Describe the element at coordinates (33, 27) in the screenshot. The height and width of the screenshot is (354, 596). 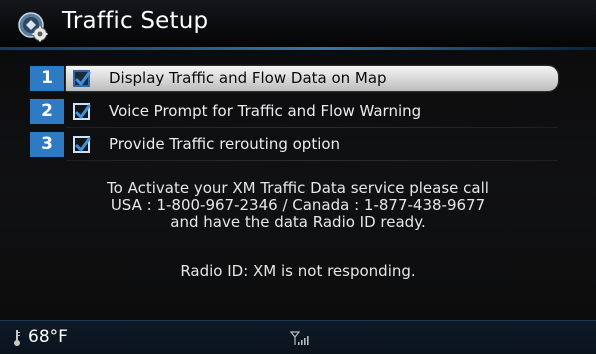
I see `navigation-settings-icon` at that location.